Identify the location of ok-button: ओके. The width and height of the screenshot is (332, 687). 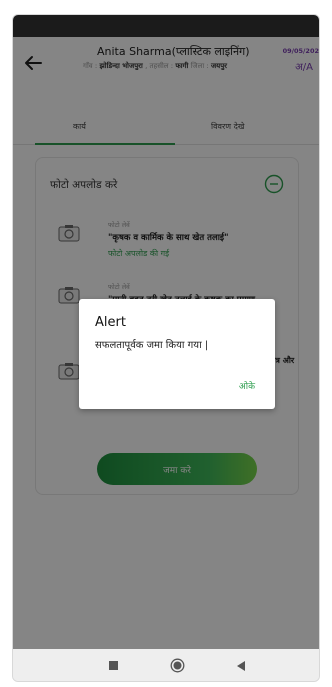
(247, 385).